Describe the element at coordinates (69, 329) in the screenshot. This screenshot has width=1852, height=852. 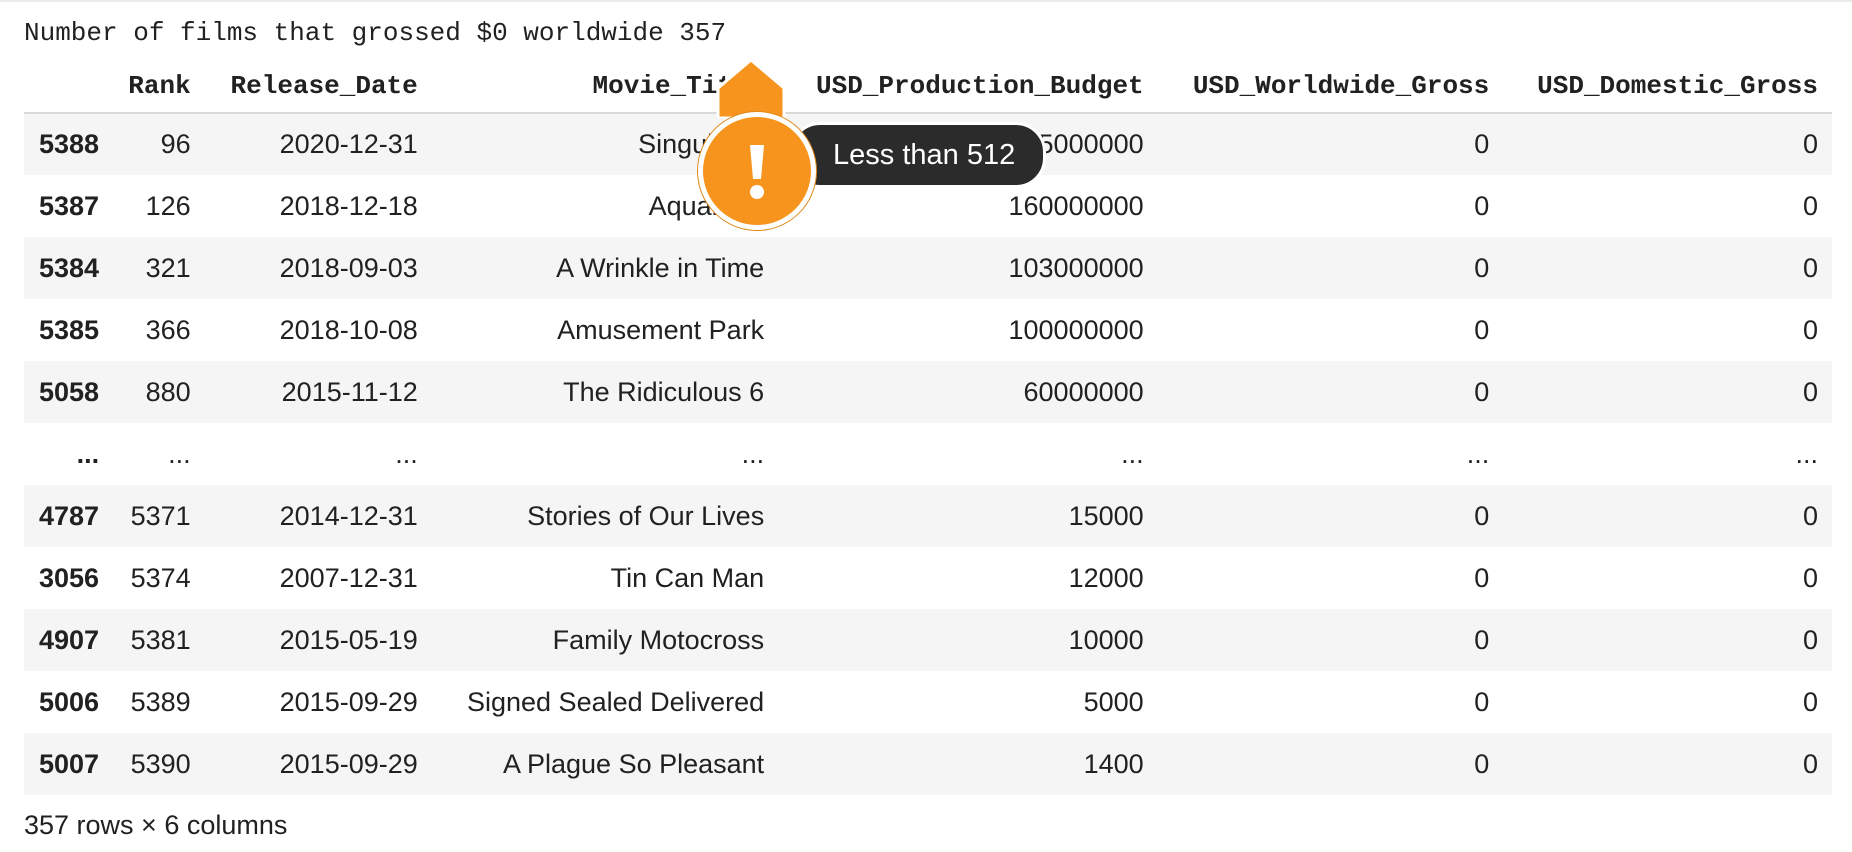
I see `row-index: 5385` at that location.